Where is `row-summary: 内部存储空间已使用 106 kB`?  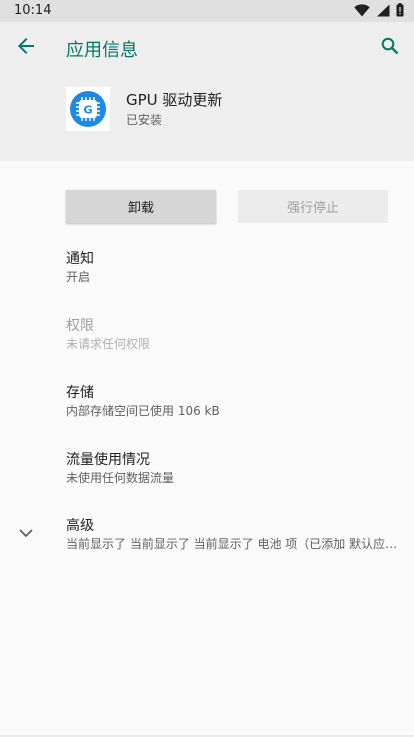 row-summary: 内部存储空间已使用 106 kB is located at coordinates (143, 411).